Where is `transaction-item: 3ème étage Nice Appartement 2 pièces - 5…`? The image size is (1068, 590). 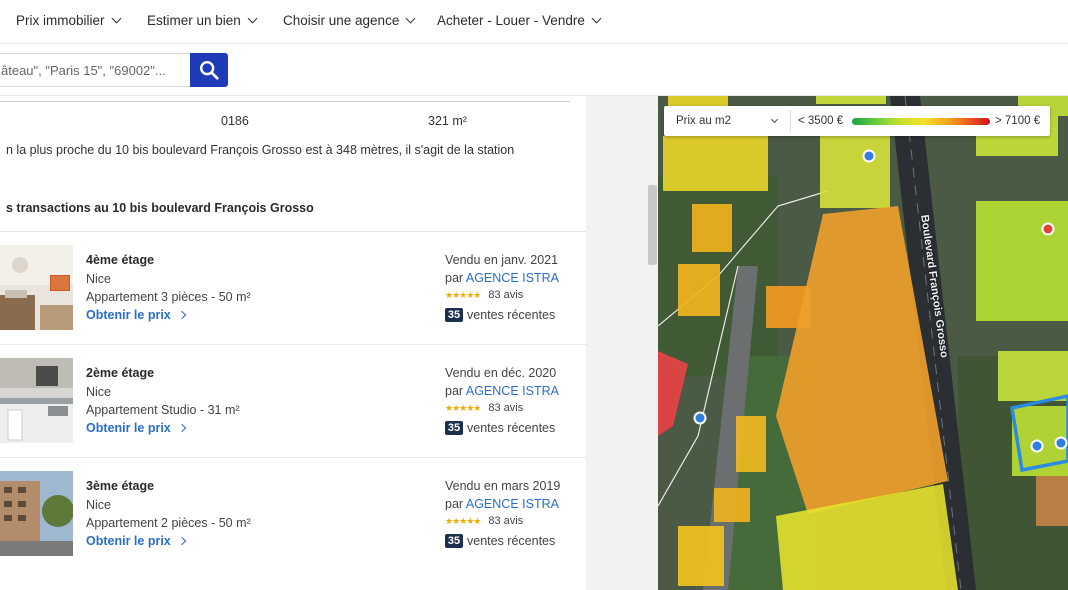 transaction-item: 3ème étage Nice Appartement 2 pièces - 5… is located at coordinates (293, 514).